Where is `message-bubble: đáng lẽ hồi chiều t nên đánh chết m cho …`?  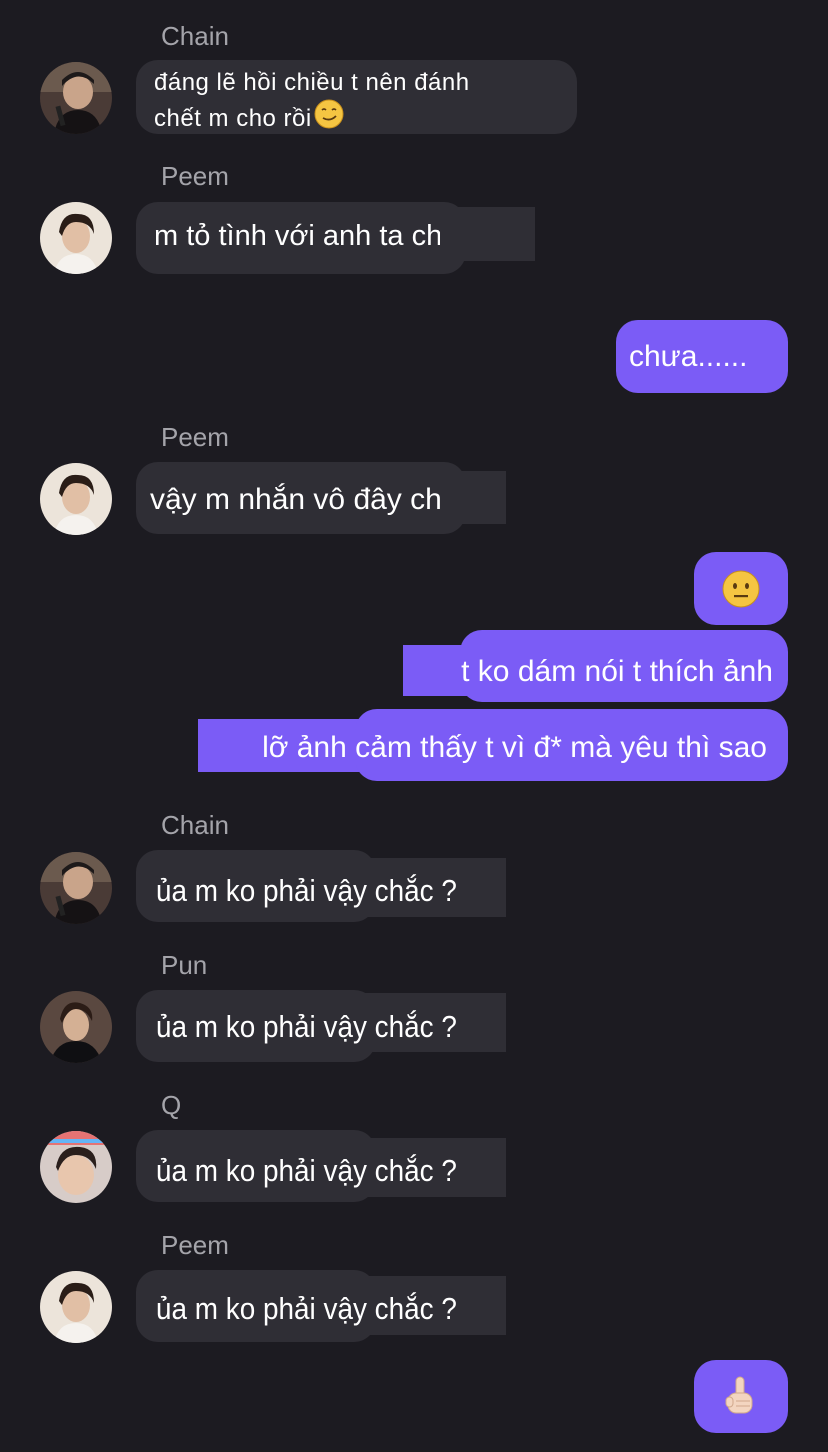 message-bubble: đáng lẽ hồi chiều t nên đánh chết m cho … is located at coordinates (356, 97).